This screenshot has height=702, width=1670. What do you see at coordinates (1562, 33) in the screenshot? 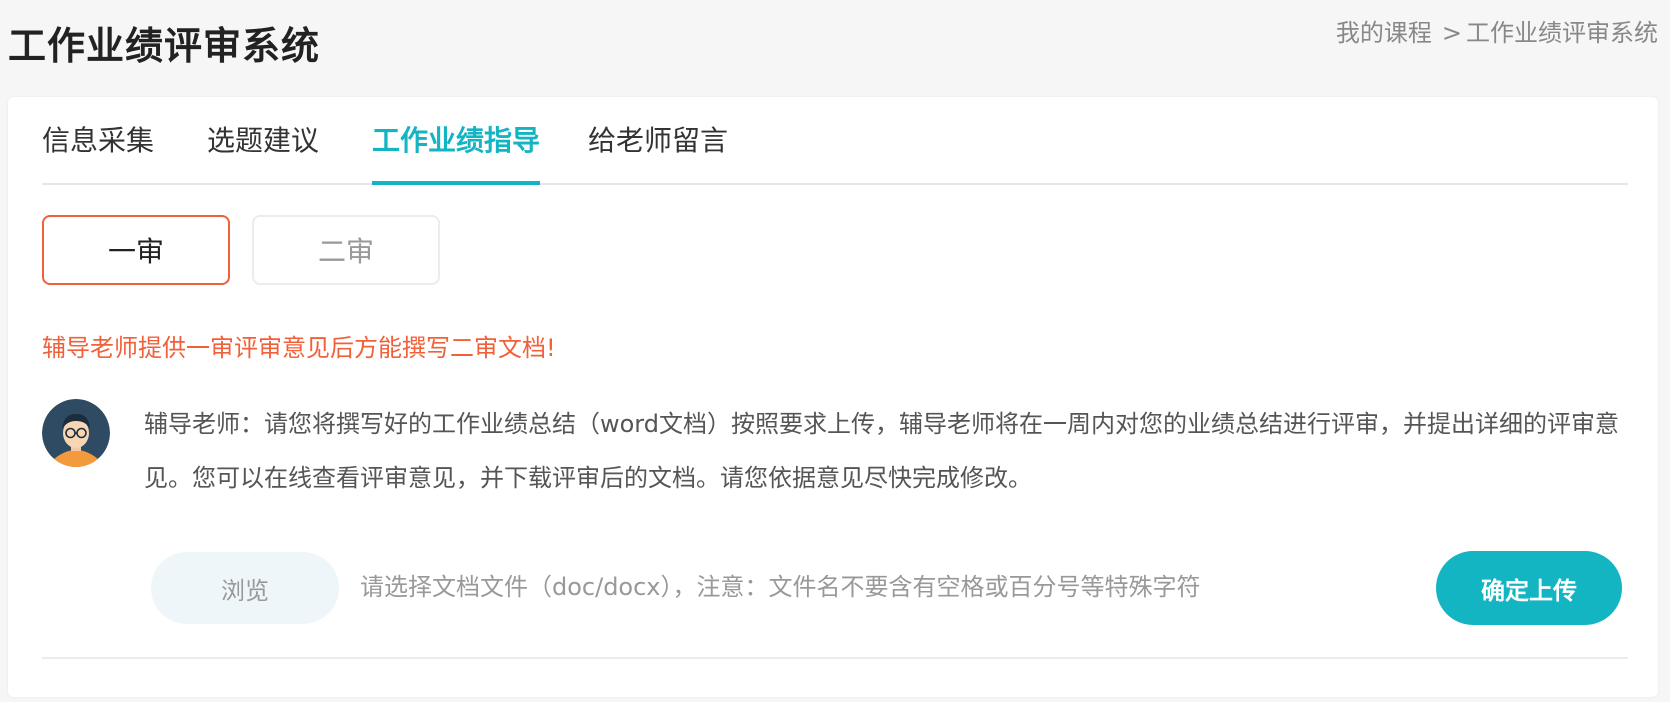
I see `breadcrumb-current: 工作业绩评审系统` at bounding box center [1562, 33].